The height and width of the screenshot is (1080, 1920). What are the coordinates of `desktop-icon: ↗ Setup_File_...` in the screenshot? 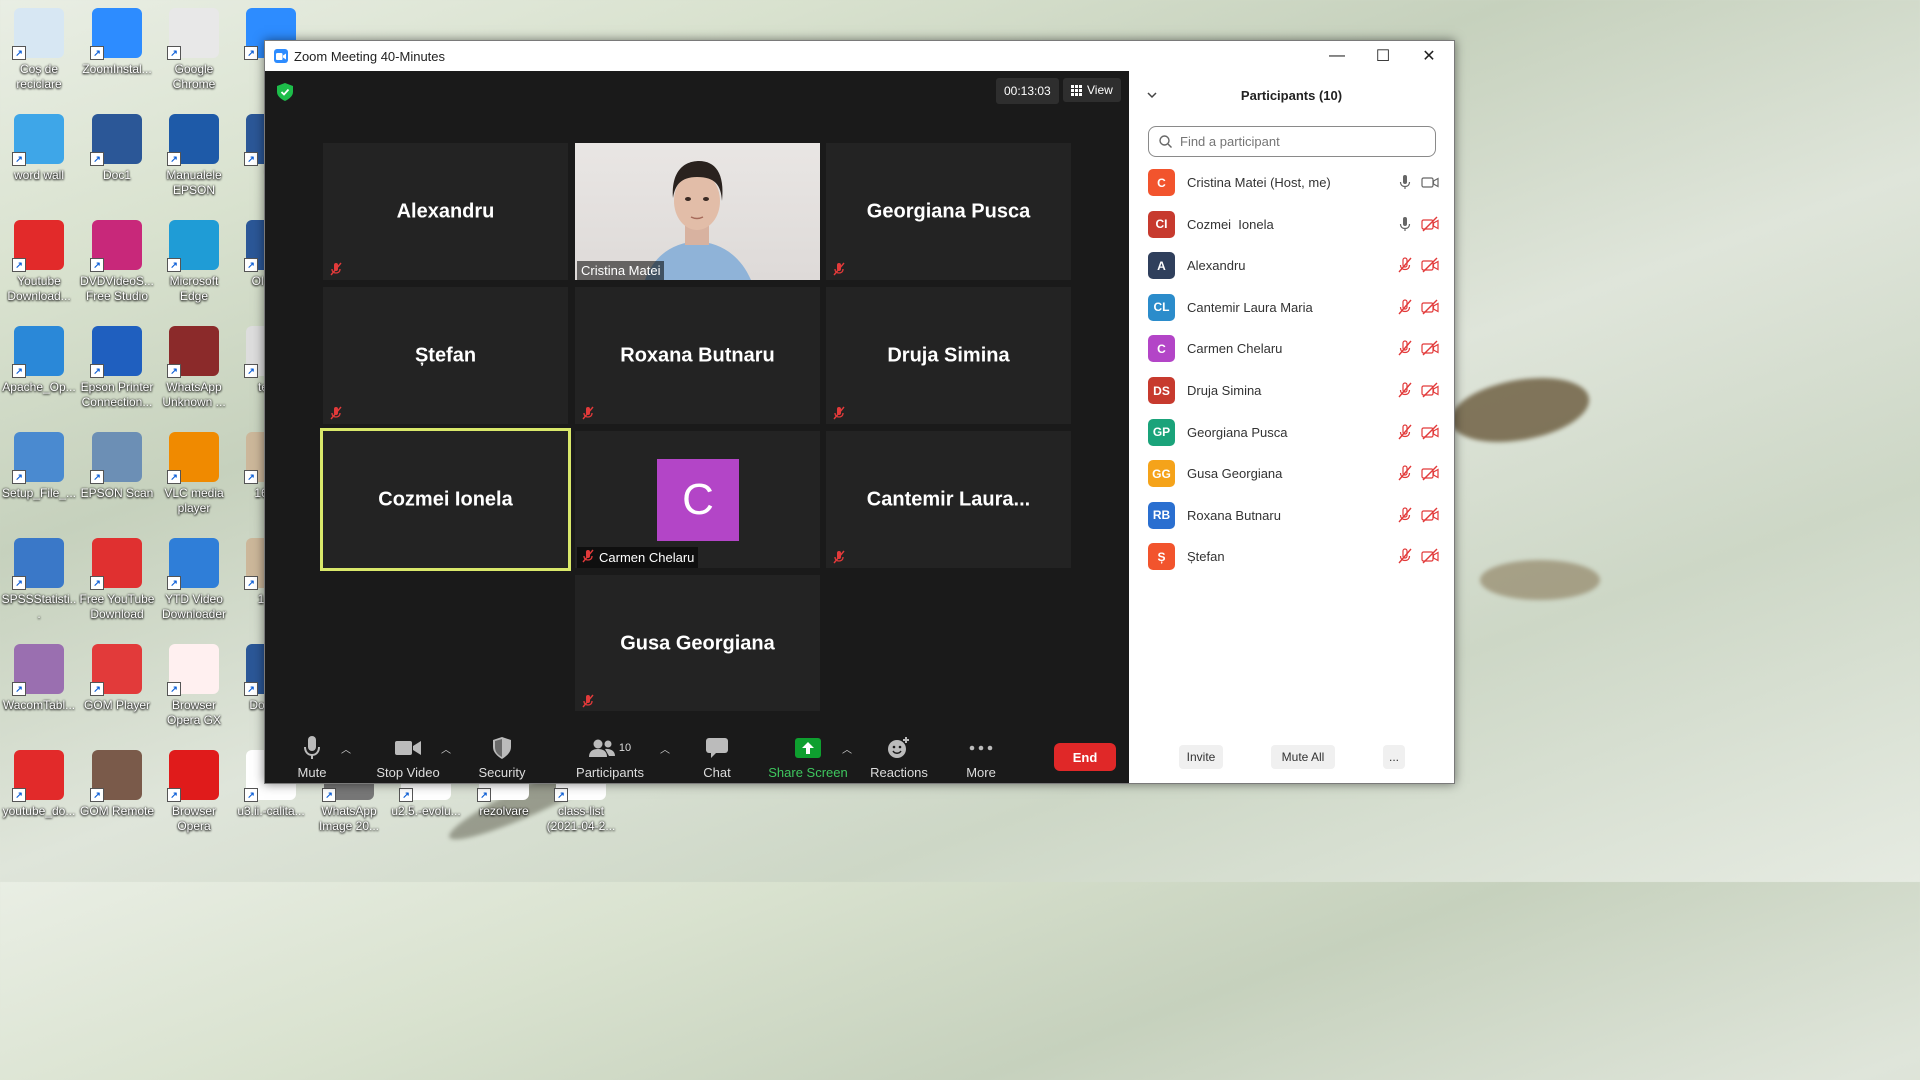 It's located at (39, 466).